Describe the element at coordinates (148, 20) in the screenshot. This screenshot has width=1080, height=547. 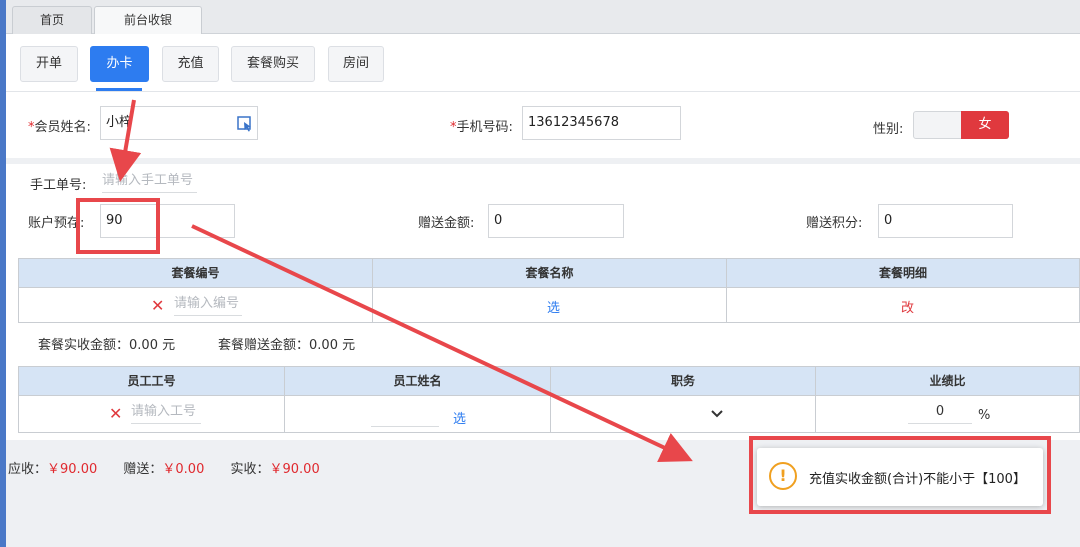
I see `tab-front-desk-cashier: 前台收银` at that location.